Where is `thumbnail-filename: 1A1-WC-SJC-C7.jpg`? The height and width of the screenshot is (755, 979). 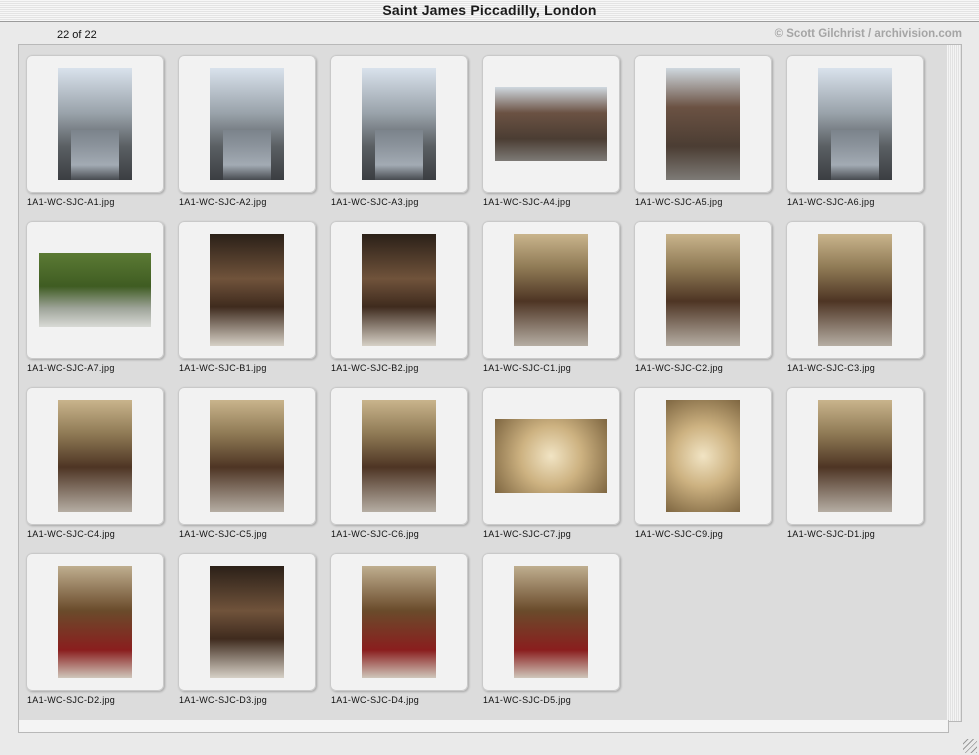 thumbnail-filename: 1A1-WC-SJC-C7.jpg is located at coordinates (527, 534).